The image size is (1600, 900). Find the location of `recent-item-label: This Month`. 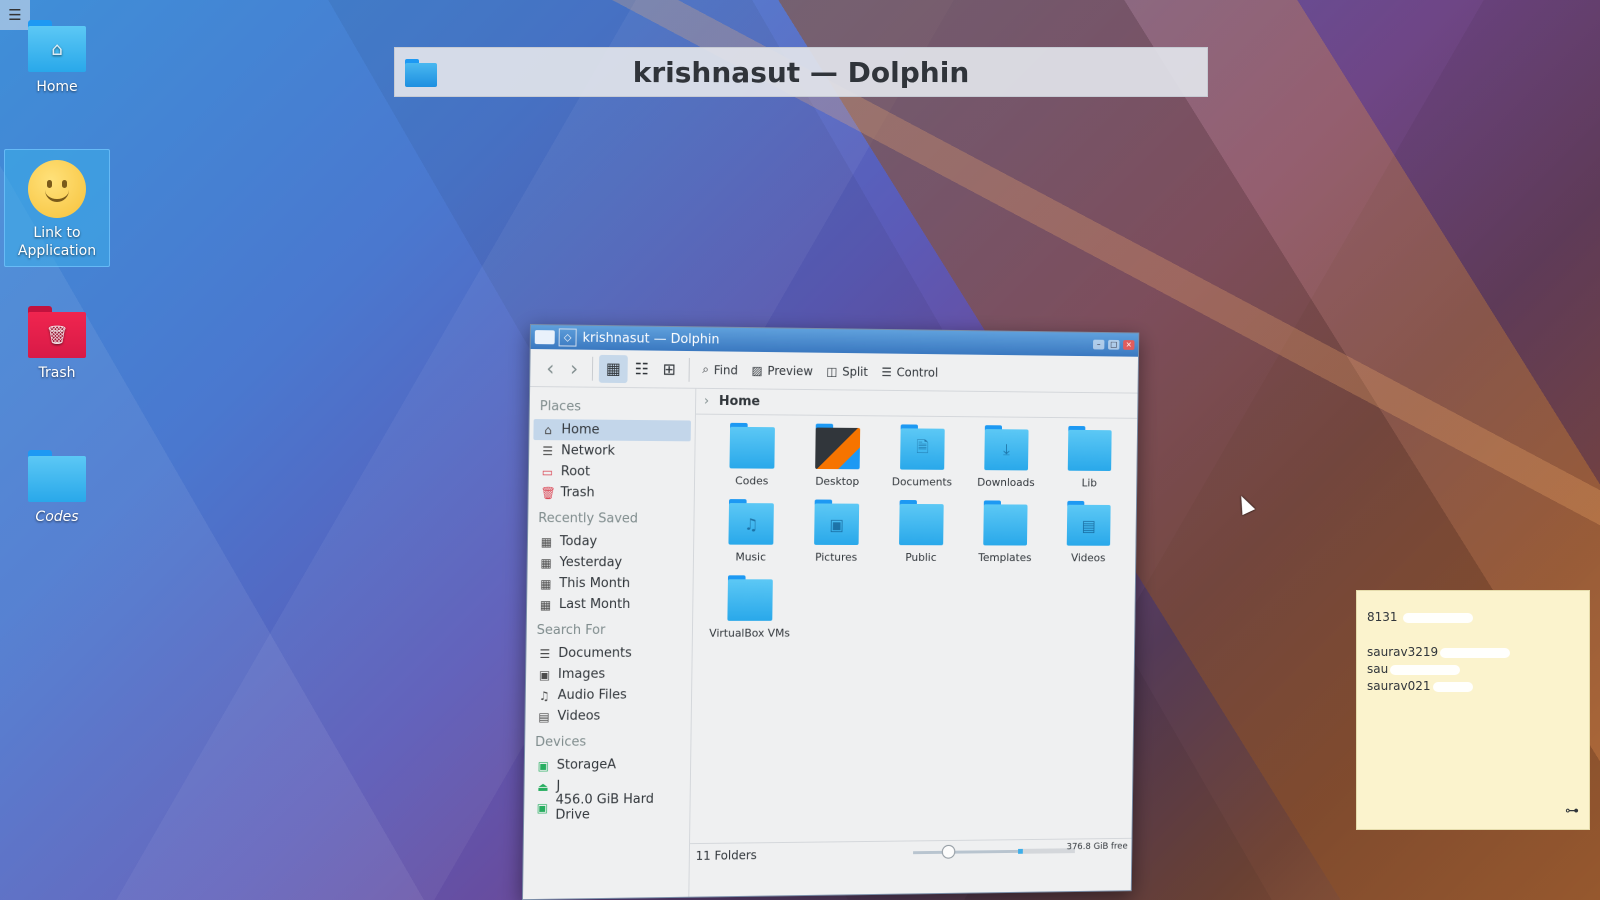

recent-item-label: This Month is located at coordinates (595, 584).